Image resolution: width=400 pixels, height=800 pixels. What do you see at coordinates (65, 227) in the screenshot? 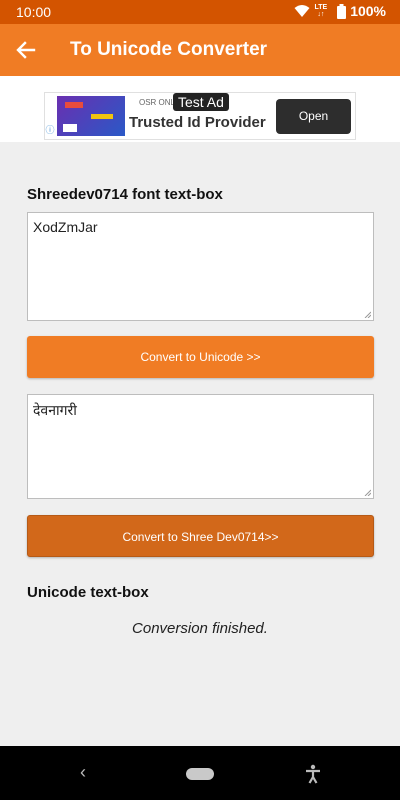
I see `shreedev-input-value: XodZmJar` at bounding box center [65, 227].